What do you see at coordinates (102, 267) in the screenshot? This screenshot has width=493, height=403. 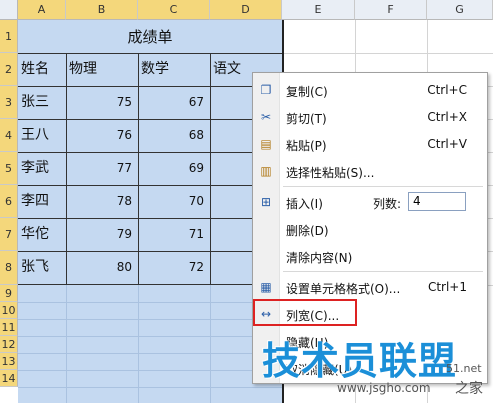 I see `physics-cell: 80` at bounding box center [102, 267].